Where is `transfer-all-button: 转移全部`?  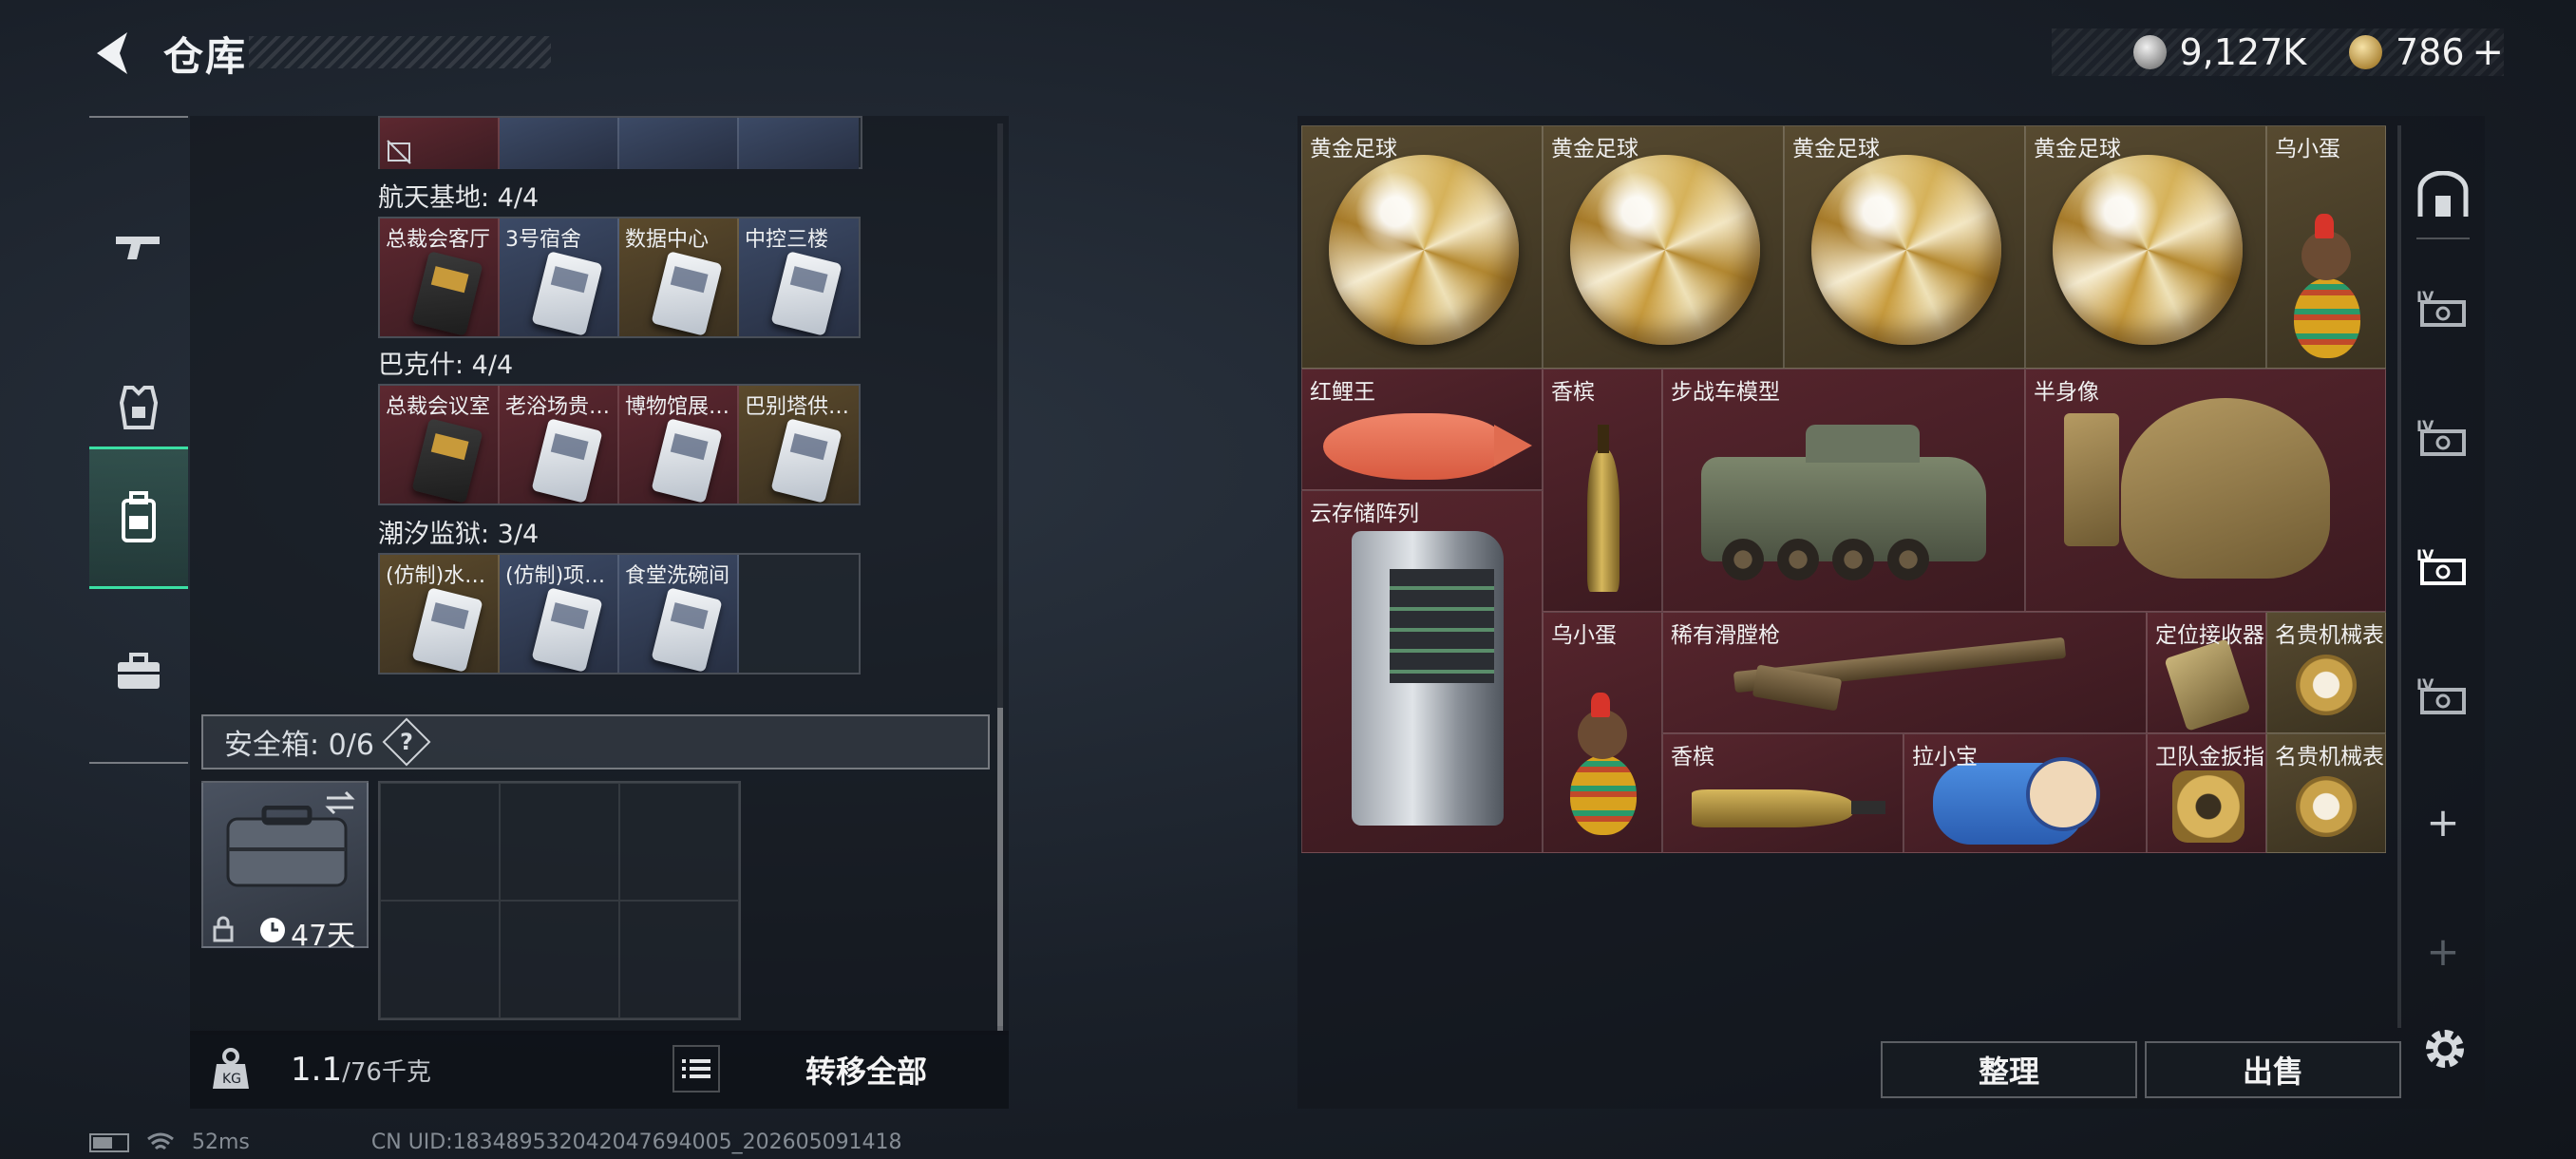 transfer-all-button: 转移全部 is located at coordinates (866, 1069).